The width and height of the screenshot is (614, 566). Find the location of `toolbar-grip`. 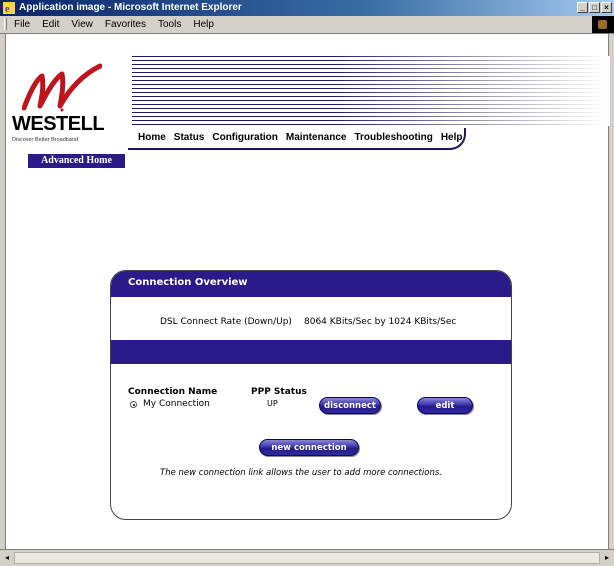

toolbar-grip is located at coordinates (5, 24).